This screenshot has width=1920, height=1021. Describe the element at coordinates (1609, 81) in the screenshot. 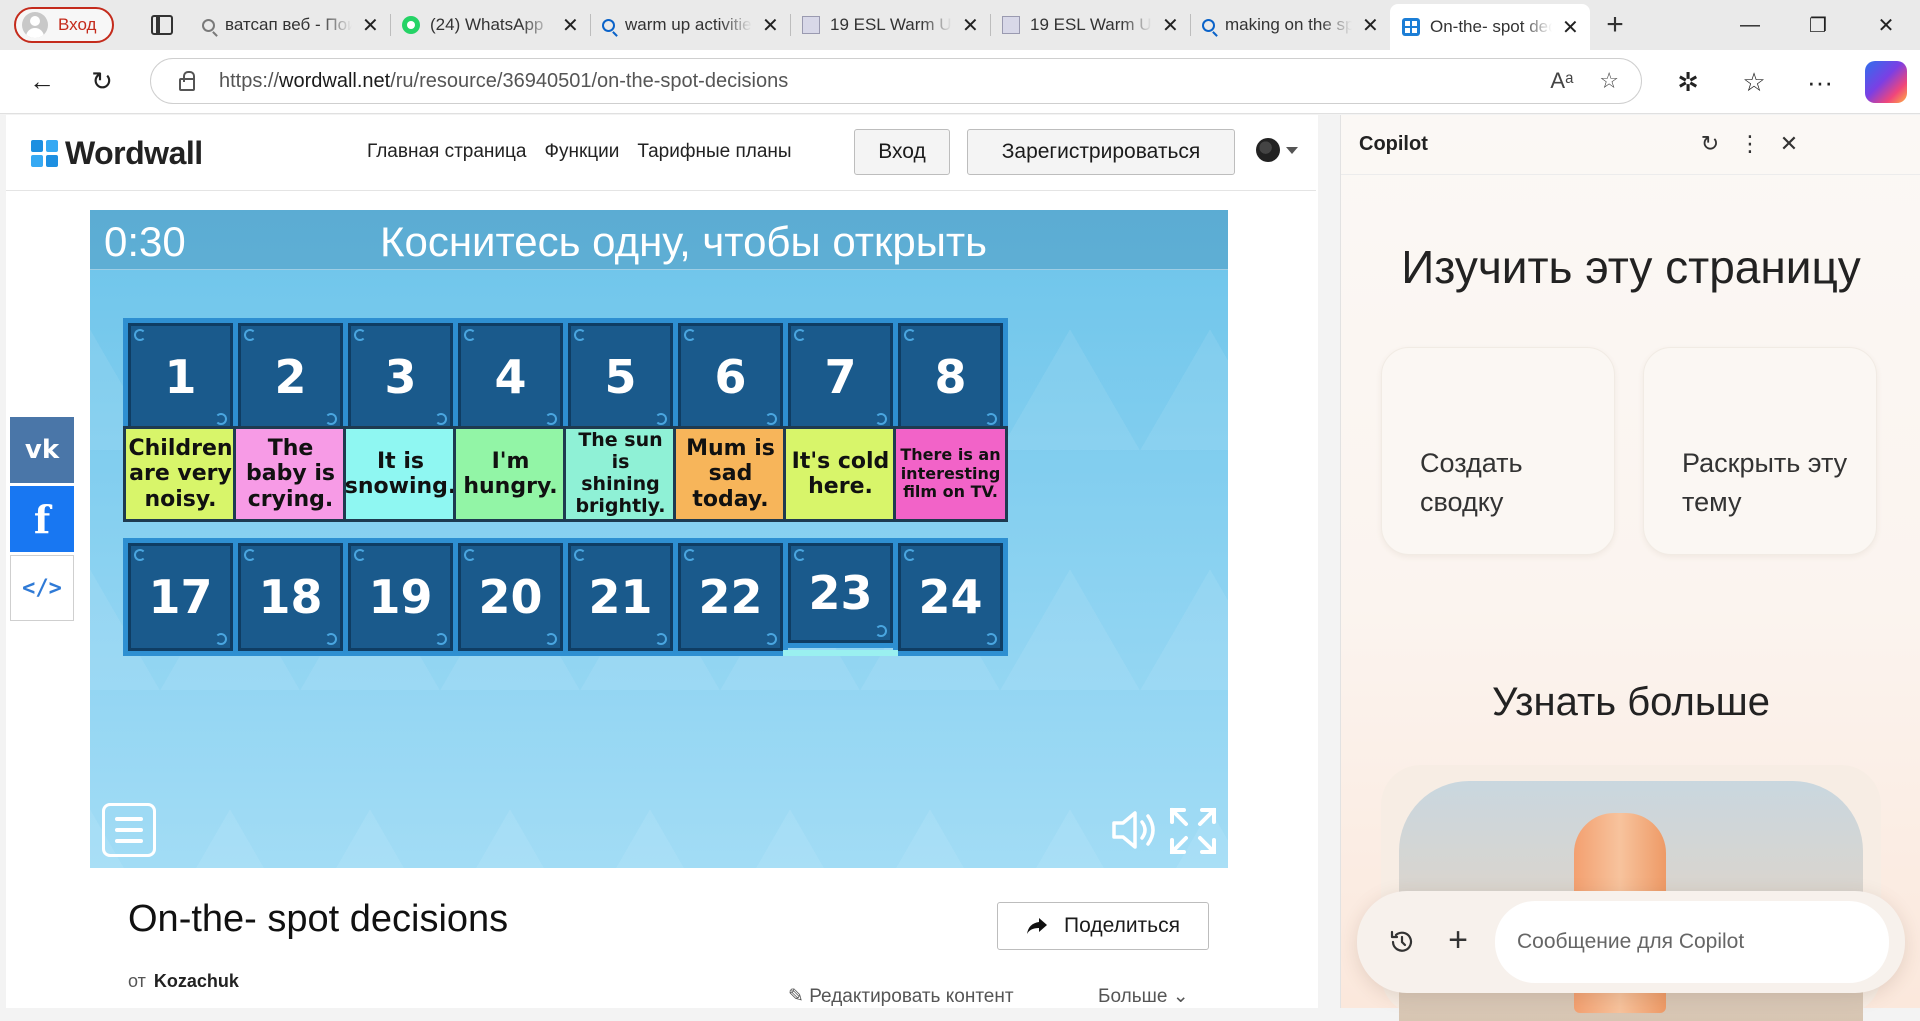

I see `favorite-star-icon: ☆` at that location.